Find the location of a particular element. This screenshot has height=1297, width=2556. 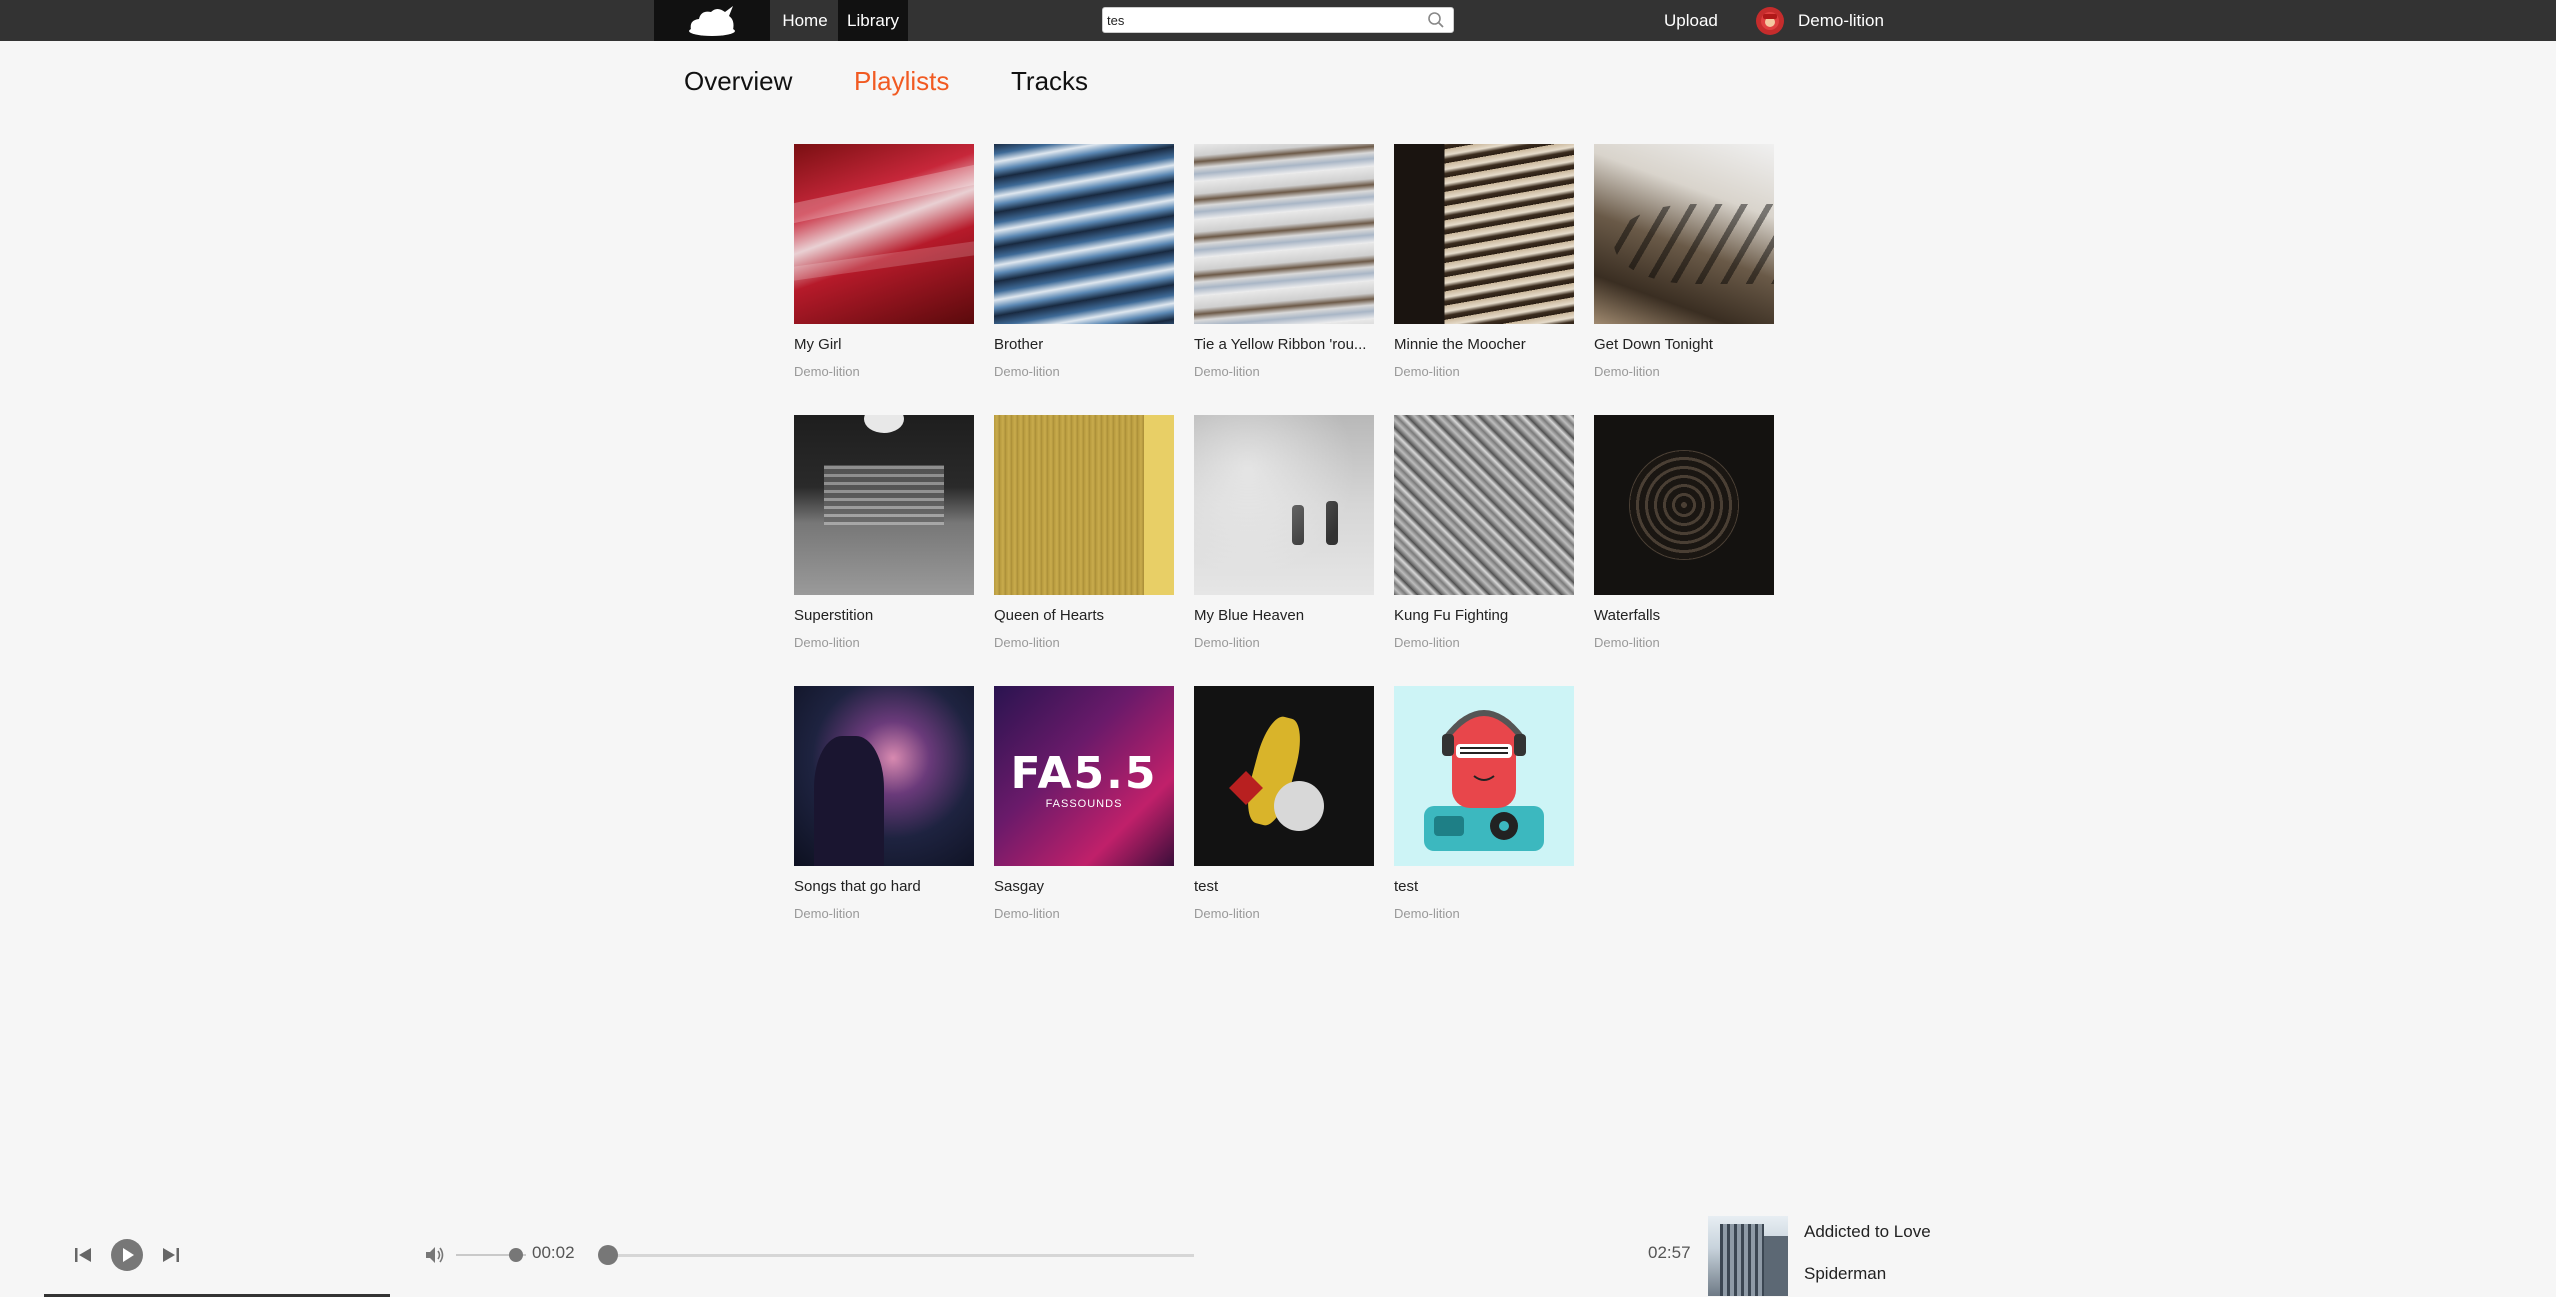

now-playing-title: Addicted to Love is located at coordinates (1867, 1232).